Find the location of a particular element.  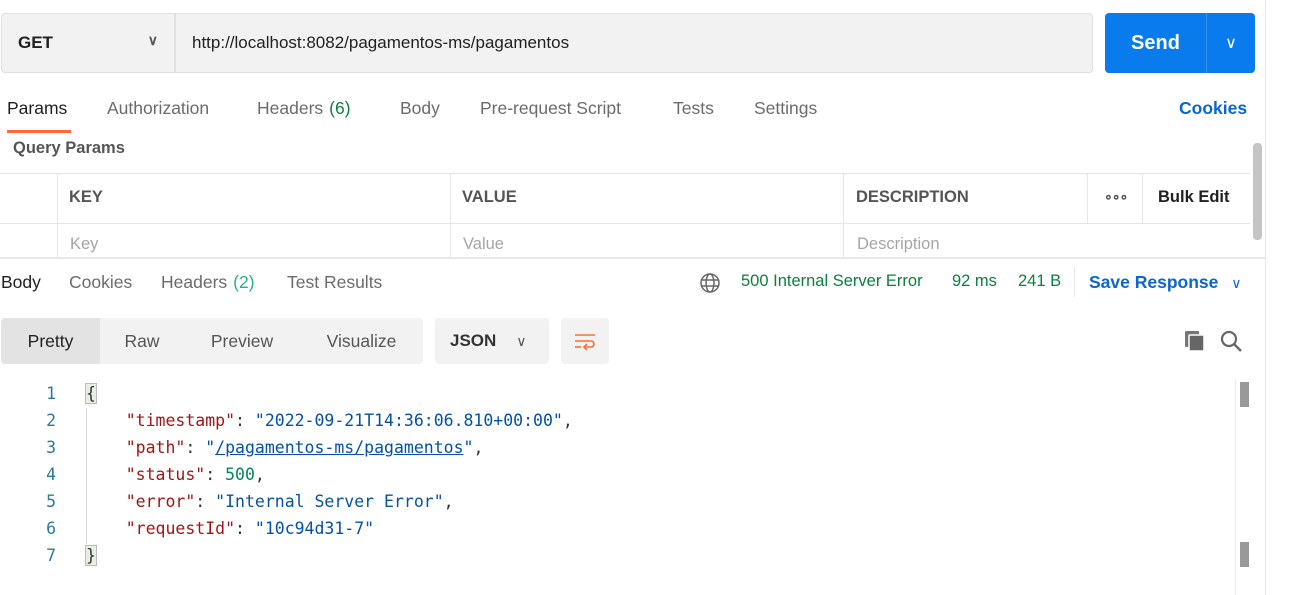

response-tab-test-results: Test Results is located at coordinates (334, 282).